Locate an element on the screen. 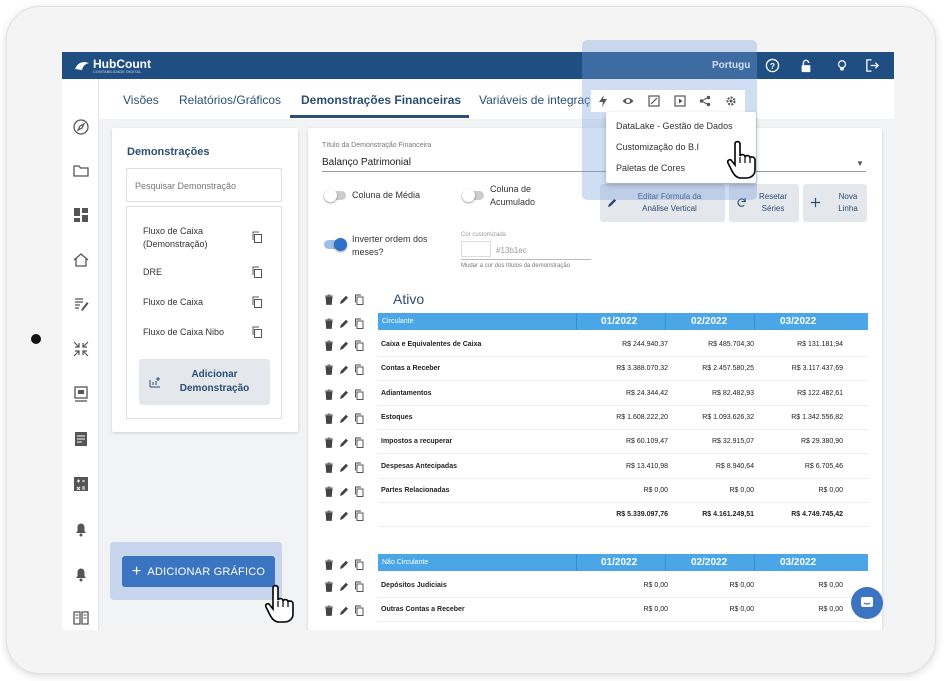 The height and width of the screenshot is (681, 944). report-device-icon is located at coordinates (81, 394).